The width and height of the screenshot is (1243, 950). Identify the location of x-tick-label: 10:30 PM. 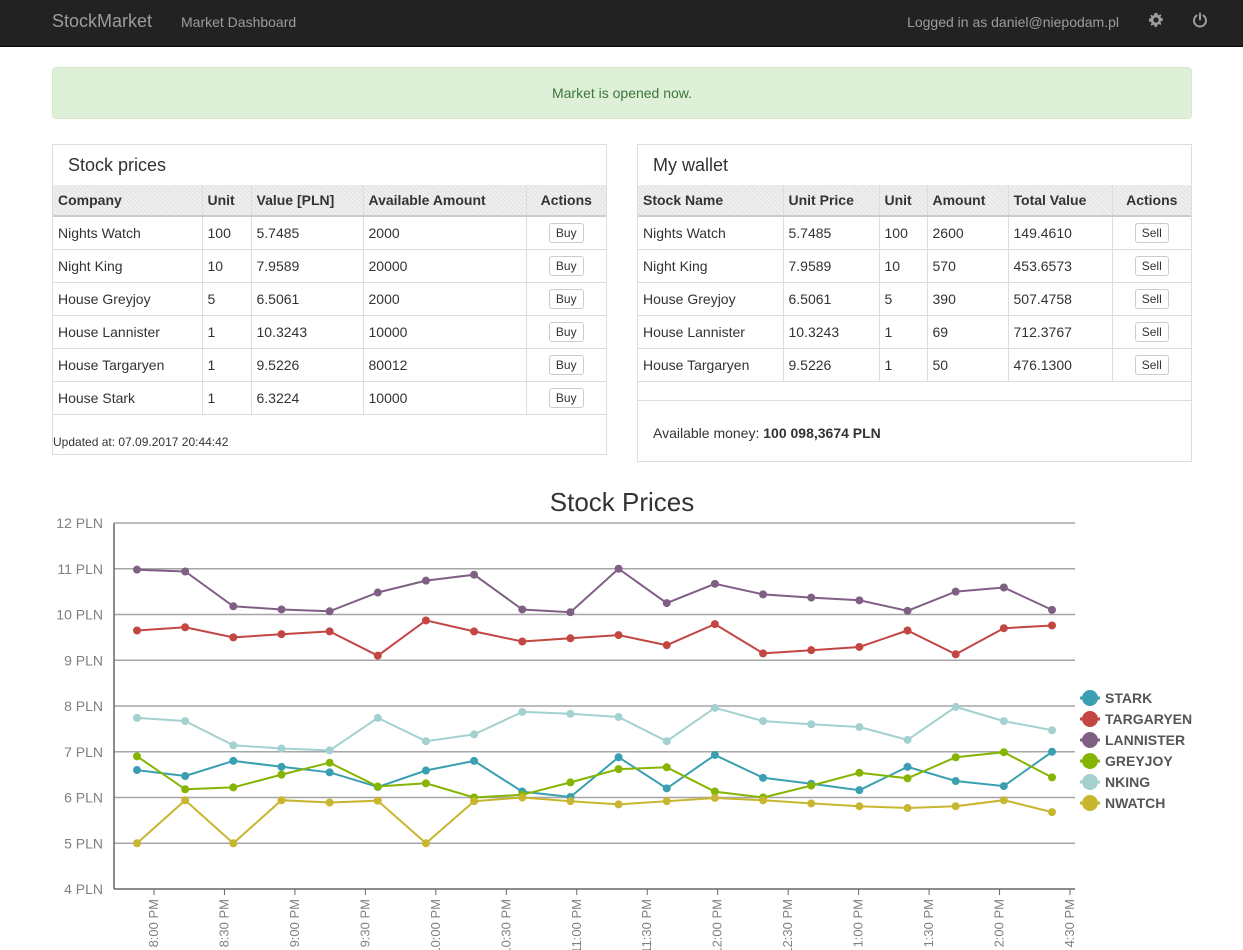
(505, 924).